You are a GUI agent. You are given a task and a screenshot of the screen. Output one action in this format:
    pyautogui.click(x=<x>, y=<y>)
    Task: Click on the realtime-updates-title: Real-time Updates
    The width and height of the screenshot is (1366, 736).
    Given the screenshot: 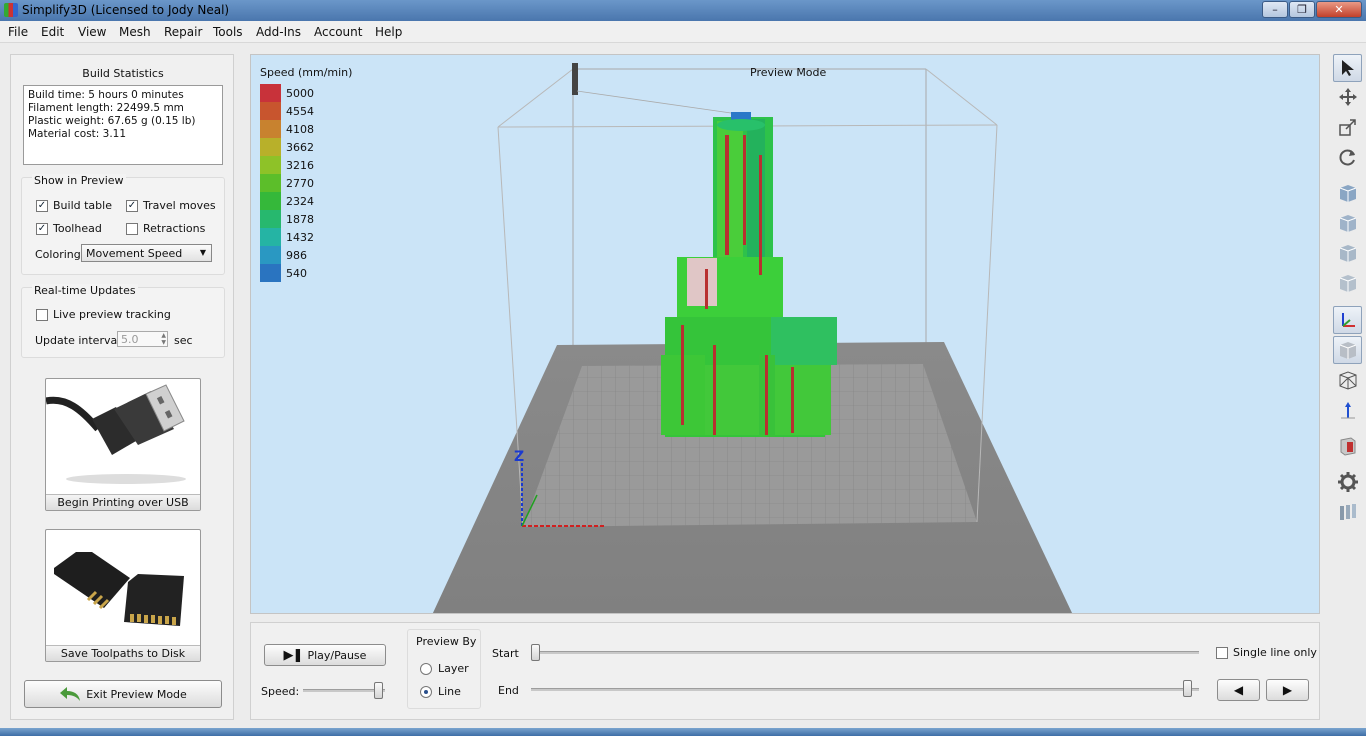 What is the action you would take?
    pyautogui.click(x=85, y=290)
    